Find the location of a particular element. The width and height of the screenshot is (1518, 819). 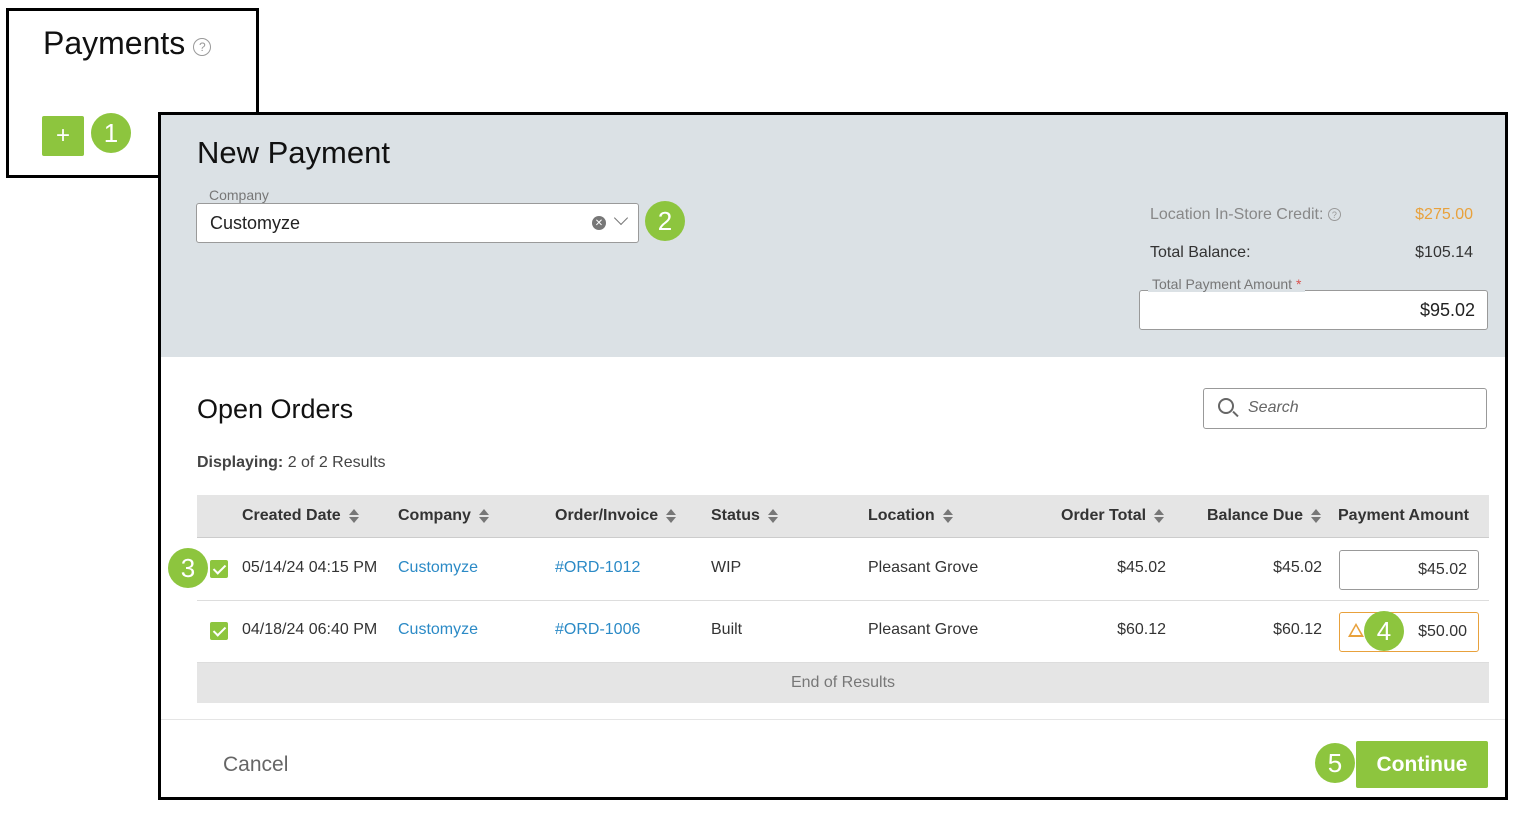

row-order-link: #ORD-1012 is located at coordinates (597, 568).